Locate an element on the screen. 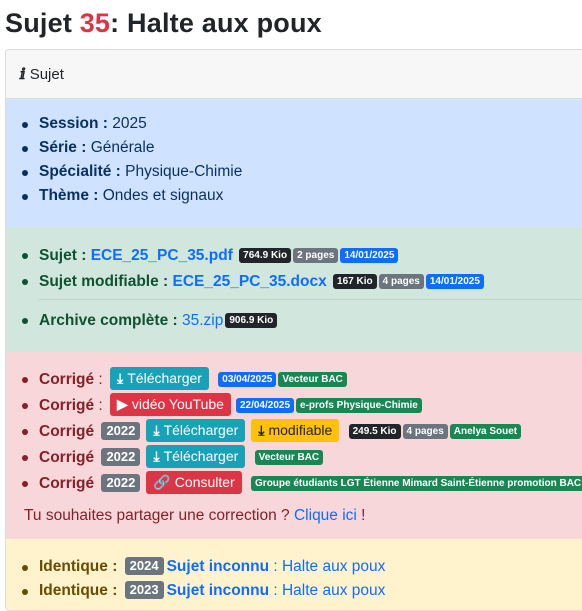 Image resolution: width=582 pixels, height=611 pixels. pages-badge: 2 pages is located at coordinates (316, 255).